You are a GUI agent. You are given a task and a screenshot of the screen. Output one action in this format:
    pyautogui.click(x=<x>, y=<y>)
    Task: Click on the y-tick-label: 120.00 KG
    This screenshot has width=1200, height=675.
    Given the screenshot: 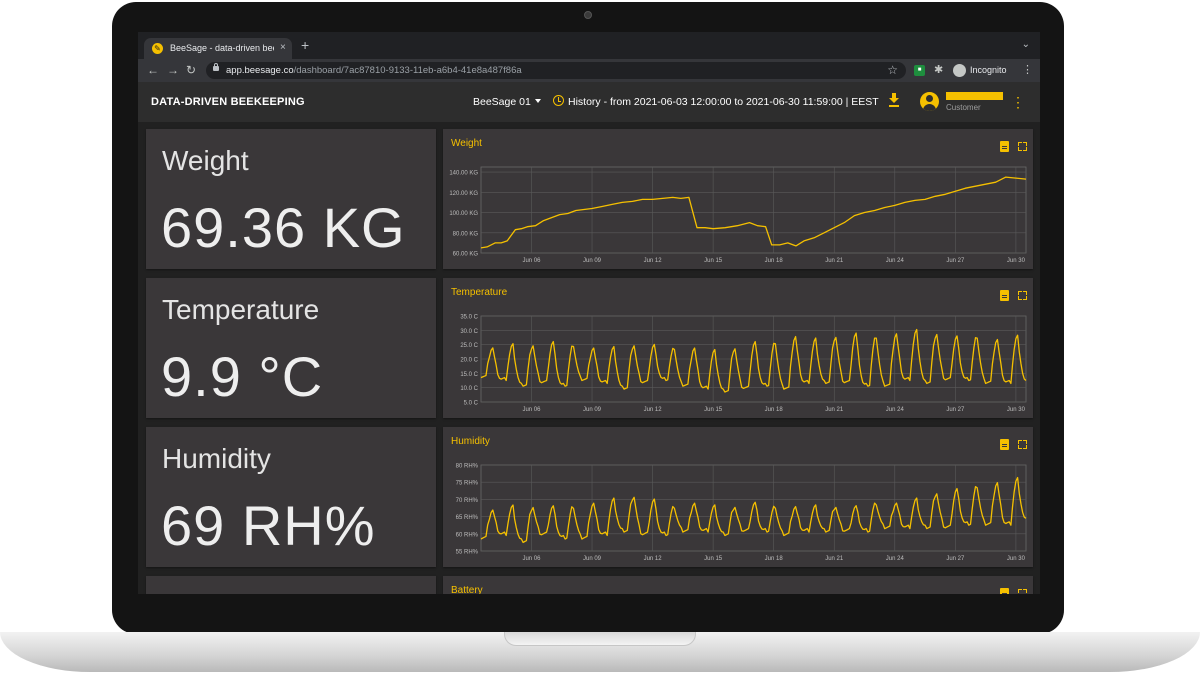 What is the action you would take?
    pyautogui.click(x=463, y=194)
    